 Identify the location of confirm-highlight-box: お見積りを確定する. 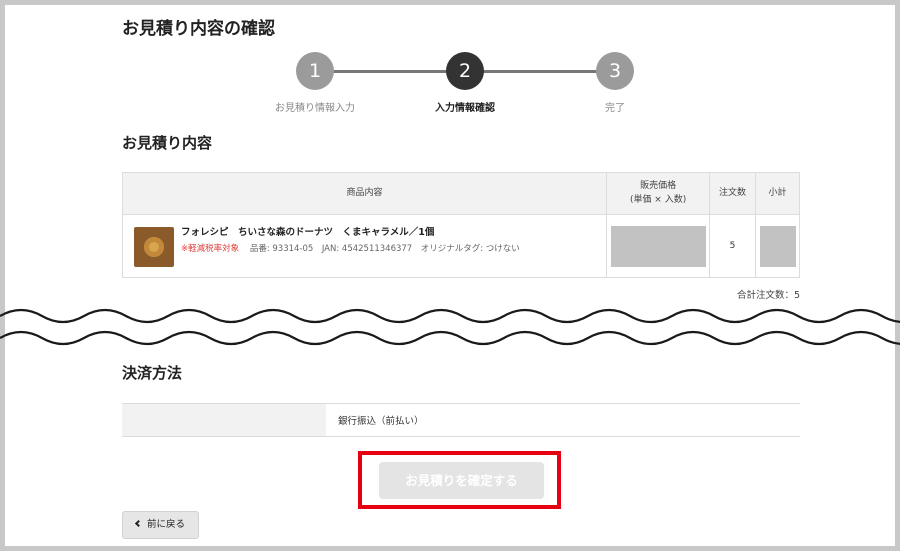
(459, 480).